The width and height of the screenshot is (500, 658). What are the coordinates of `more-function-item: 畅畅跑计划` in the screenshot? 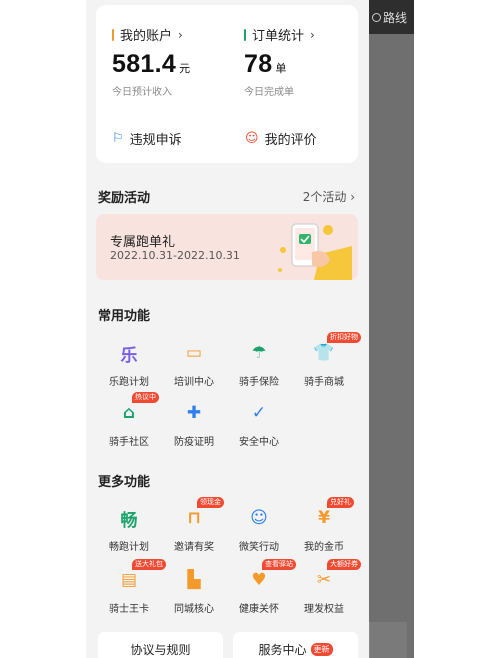 It's located at (129, 529).